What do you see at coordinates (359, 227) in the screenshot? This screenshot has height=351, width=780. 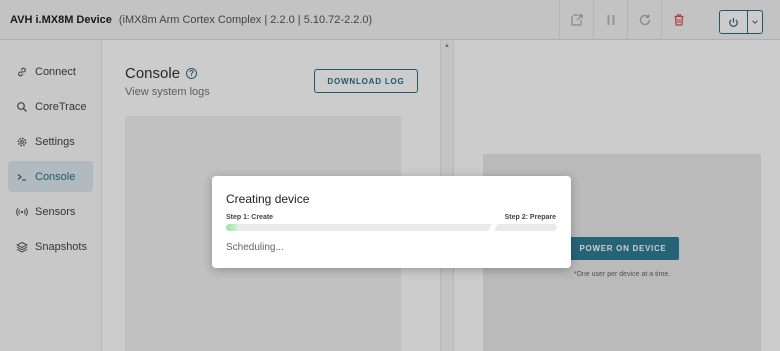 I see `progress-segment-create` at bounding box center [359, 227].